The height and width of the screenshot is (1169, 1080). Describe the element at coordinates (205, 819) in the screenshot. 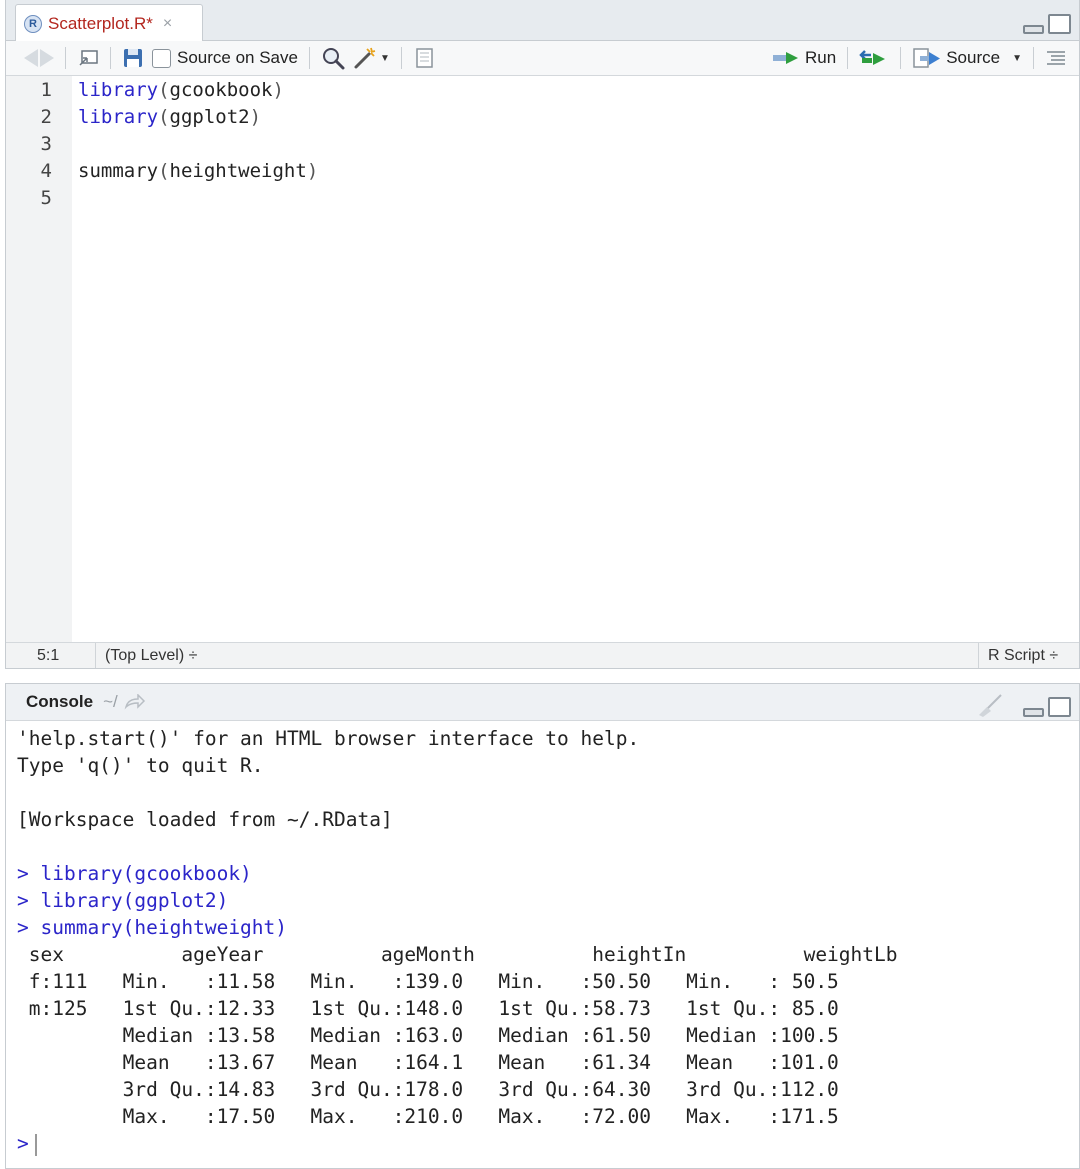

I see `console-line: [Workspace loaded from ~/.RData]` at that location.